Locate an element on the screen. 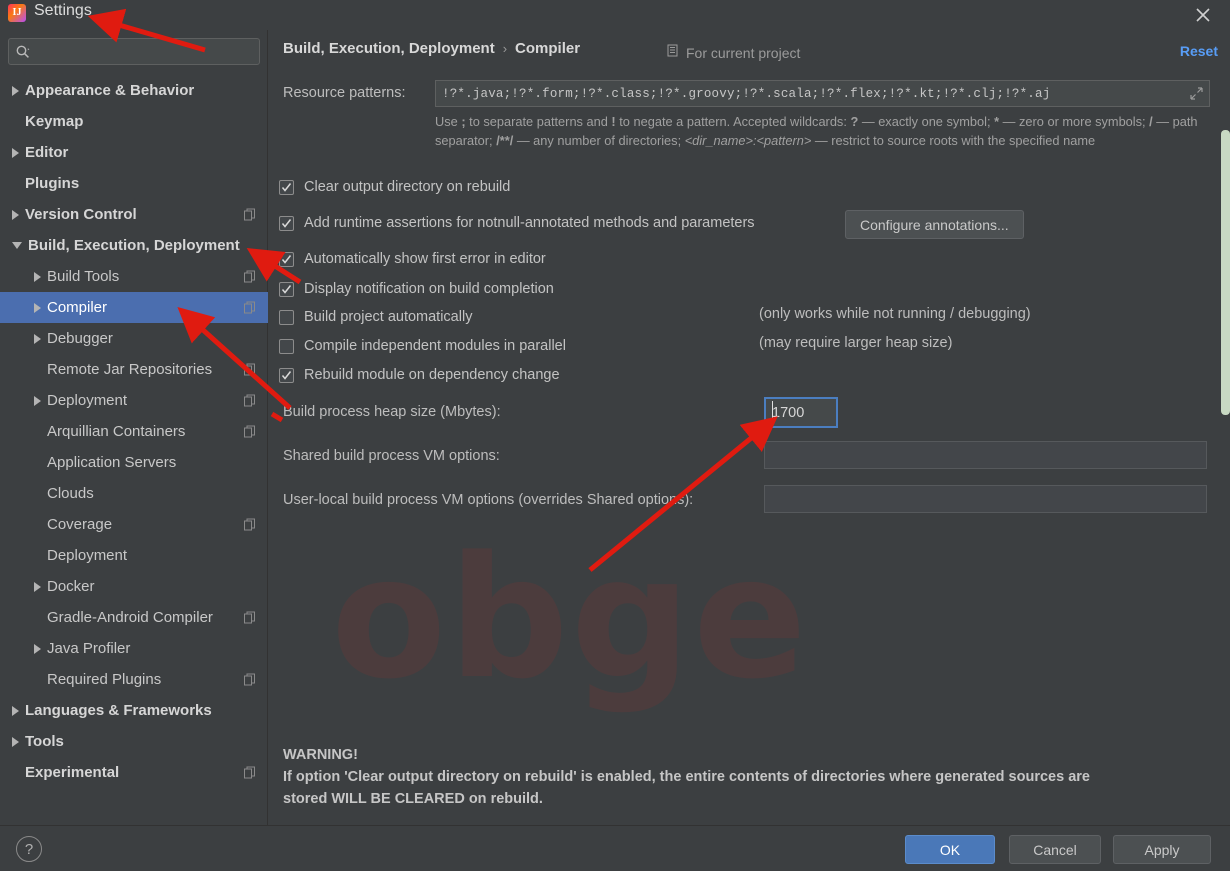 The width and height of the screenshot is (1230, 871). sidebar-item-required-plugins: Required Plugins is located at coordinates (134, 679).